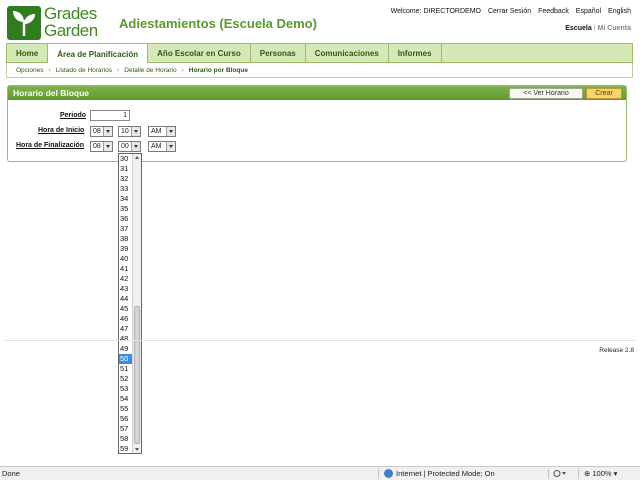  I want to click on minute-option: 34, so click(126, 199).